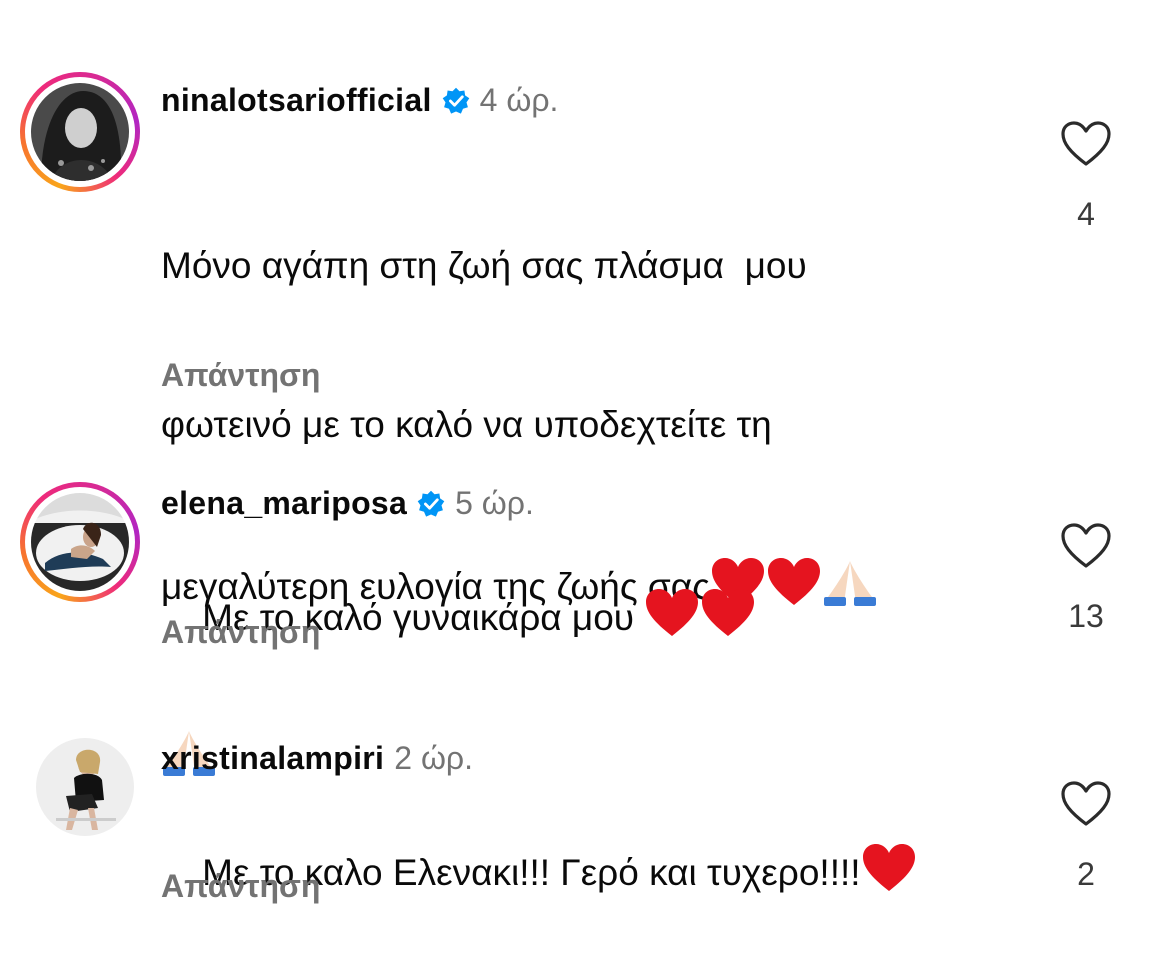 The height and width of the screenshot is (960, 1170). Describe the element at coordinates (296, 100) in the screenshot. I see `username-link: ninalotsariofficial` at that location.